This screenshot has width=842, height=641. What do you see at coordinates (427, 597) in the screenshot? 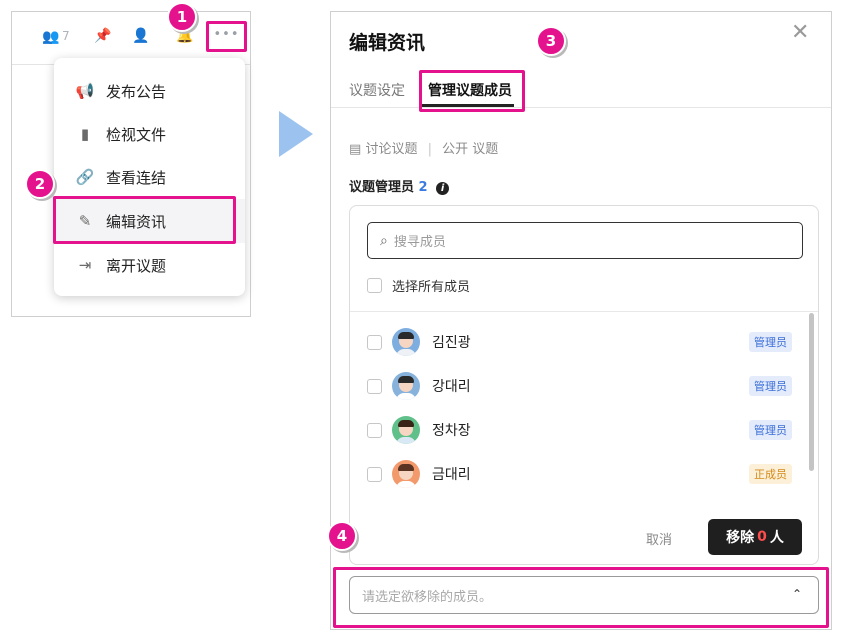
I see `remove-select-placeholder: 请选定欲移除的成员。` at bounding box center [427, 597].